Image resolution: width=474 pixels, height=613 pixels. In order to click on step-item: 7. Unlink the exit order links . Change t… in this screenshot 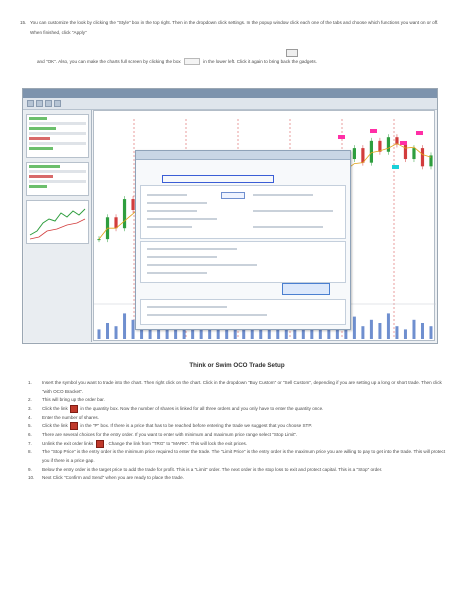, I will do `click(240, 444)`.